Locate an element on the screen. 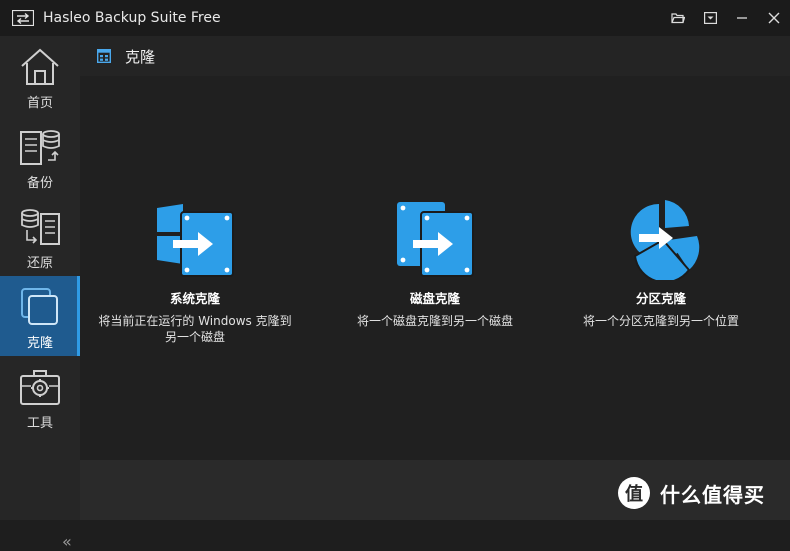 The image size is (790, 551). title-bar: Hasleo Backup Suite Free is located at coordinates (395, 18).